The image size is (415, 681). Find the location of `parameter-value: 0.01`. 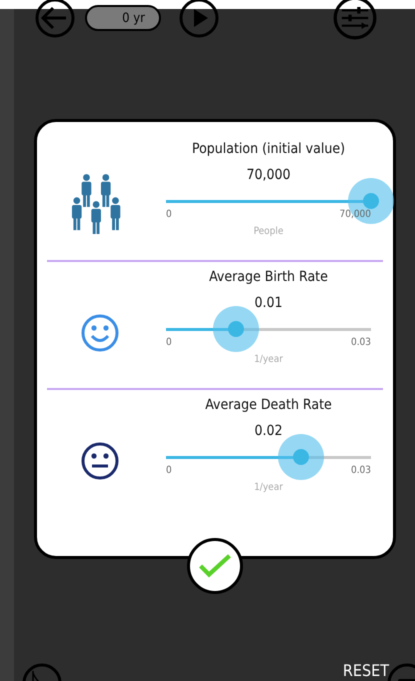

parameter-value: 0.01 is located at coordinates (268, 303).